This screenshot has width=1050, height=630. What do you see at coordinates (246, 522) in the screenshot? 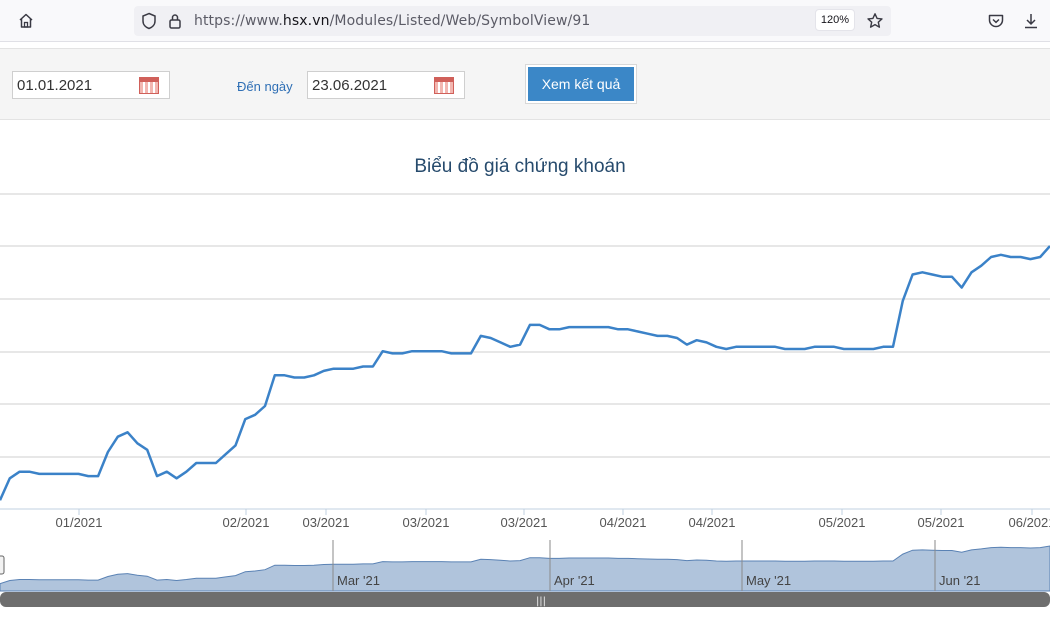
I see `x-tick-label: 02/2021` at bounding box center [246, 522].